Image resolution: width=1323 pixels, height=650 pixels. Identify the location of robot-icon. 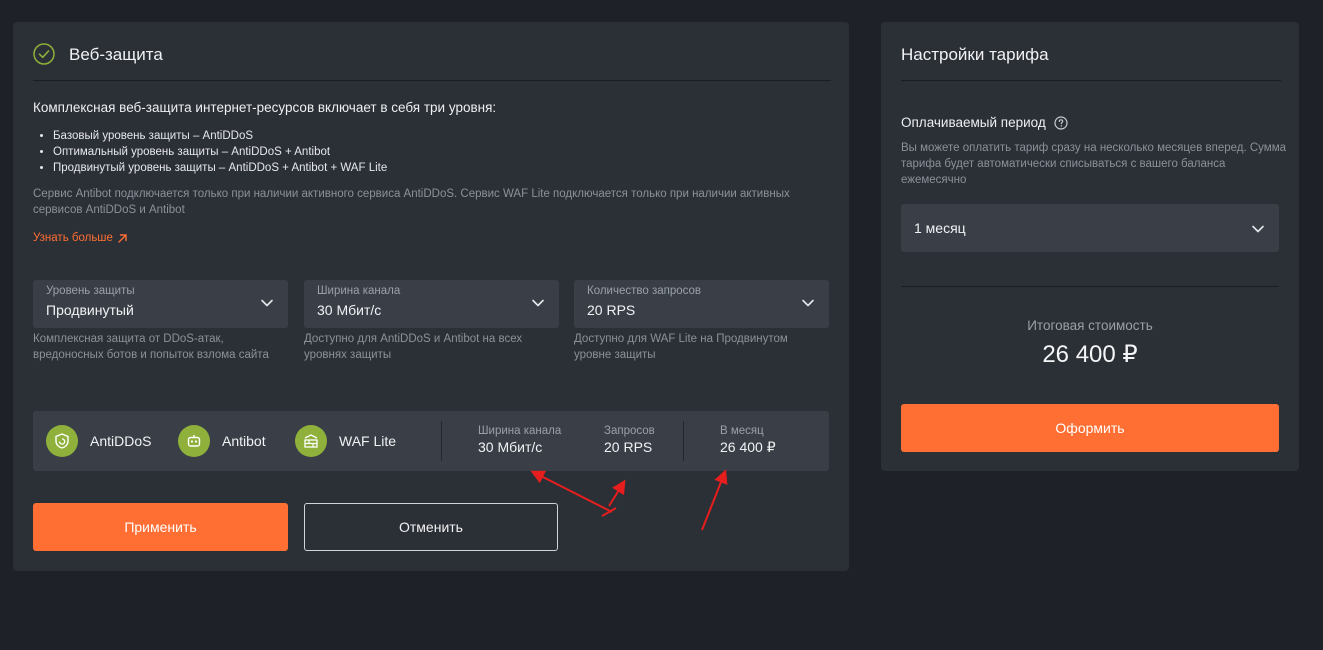
(194, 441).